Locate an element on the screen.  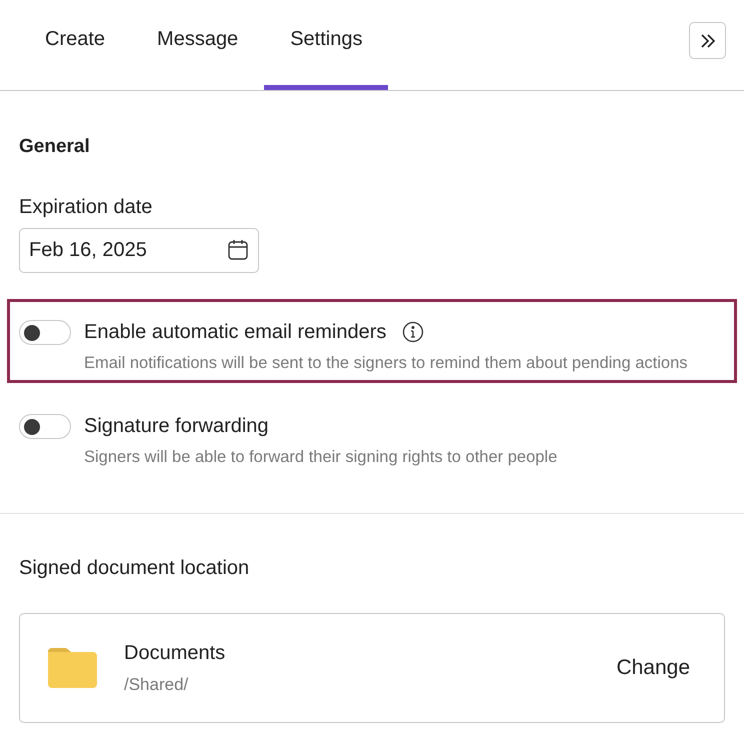
option-description: Email notifications will be sent to the signers to remind them about pending actions is located at coordinates (386, 363).